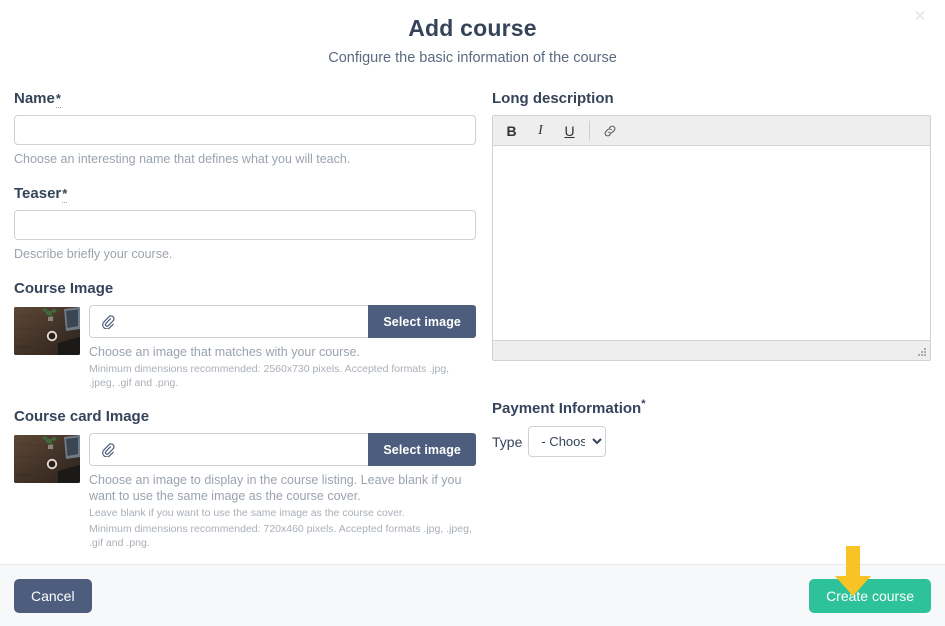  I want to click on teaser-help-text: Describe briefly your course., so click(93, 254).